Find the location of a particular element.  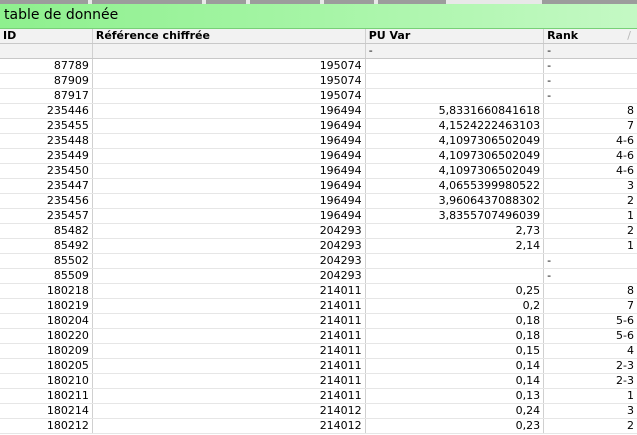

table-row: 235447 196494 4,0655399980522 3 is located at coordinates (318, 186).